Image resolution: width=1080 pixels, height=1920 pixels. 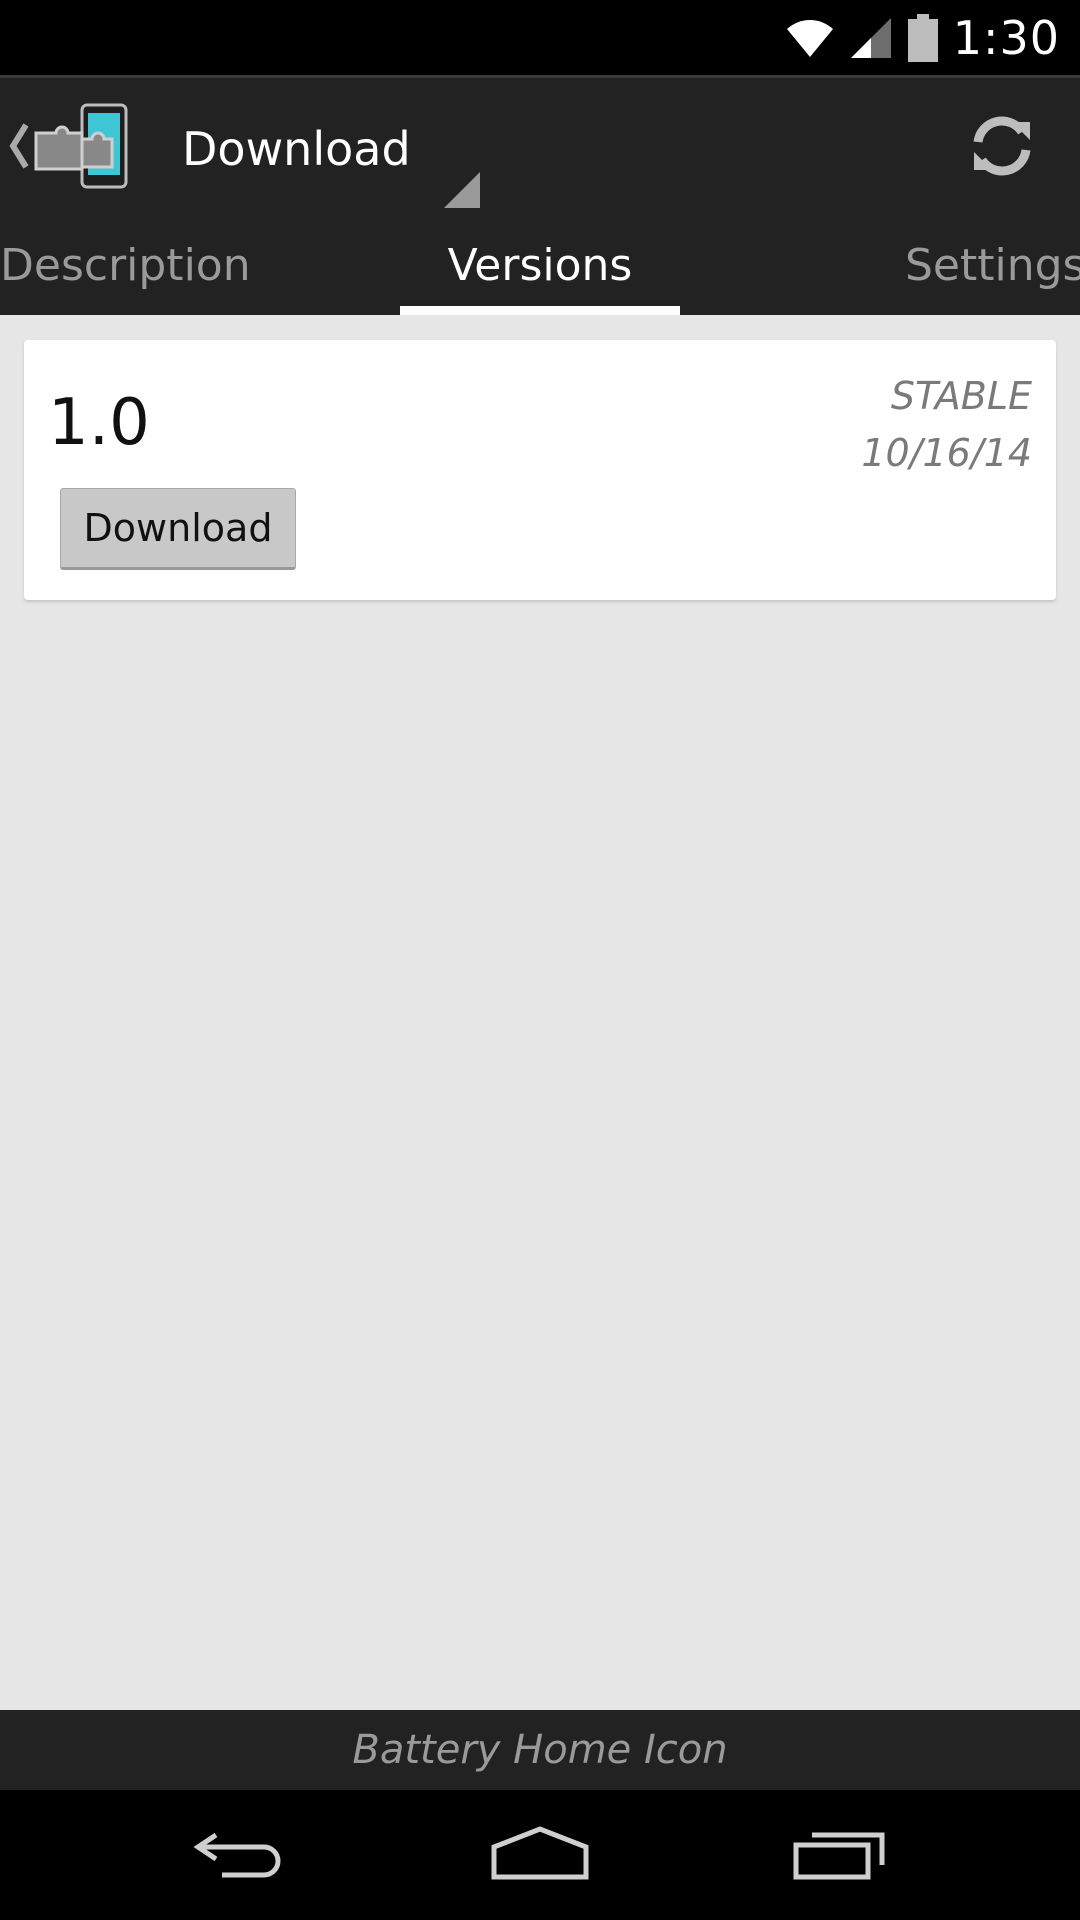 I want to click on back-button, so click(x=240, y=1855).